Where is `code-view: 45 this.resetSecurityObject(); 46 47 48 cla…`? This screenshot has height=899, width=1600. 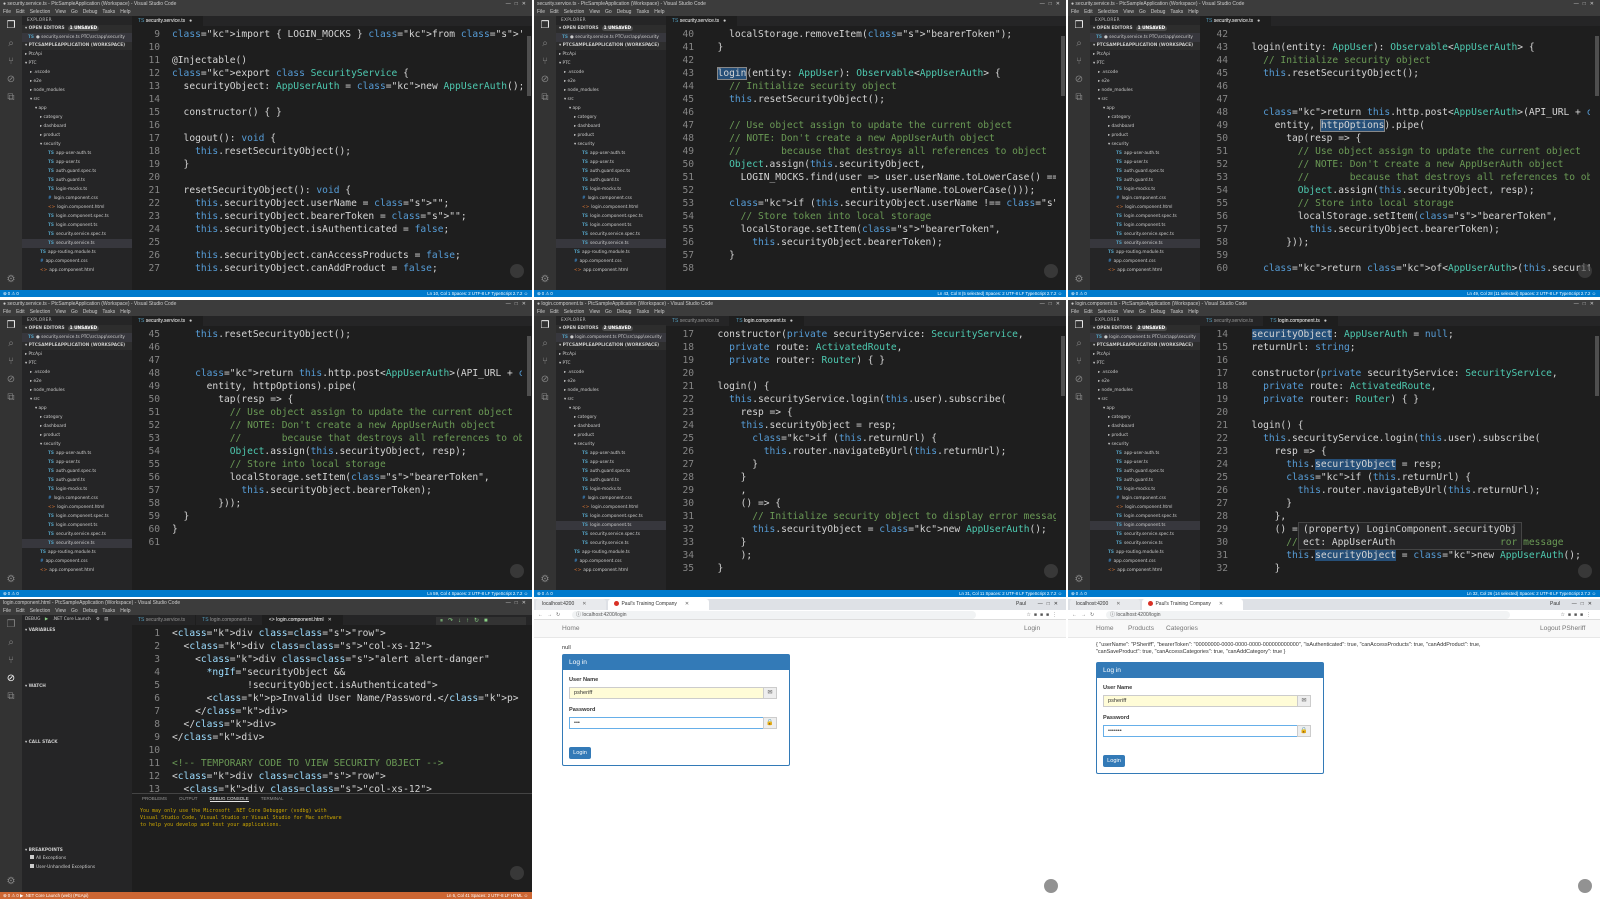
code-view: 45 this.resetSecurityObject(); 46 47 48 cla… is located at coordinates (327, 459).